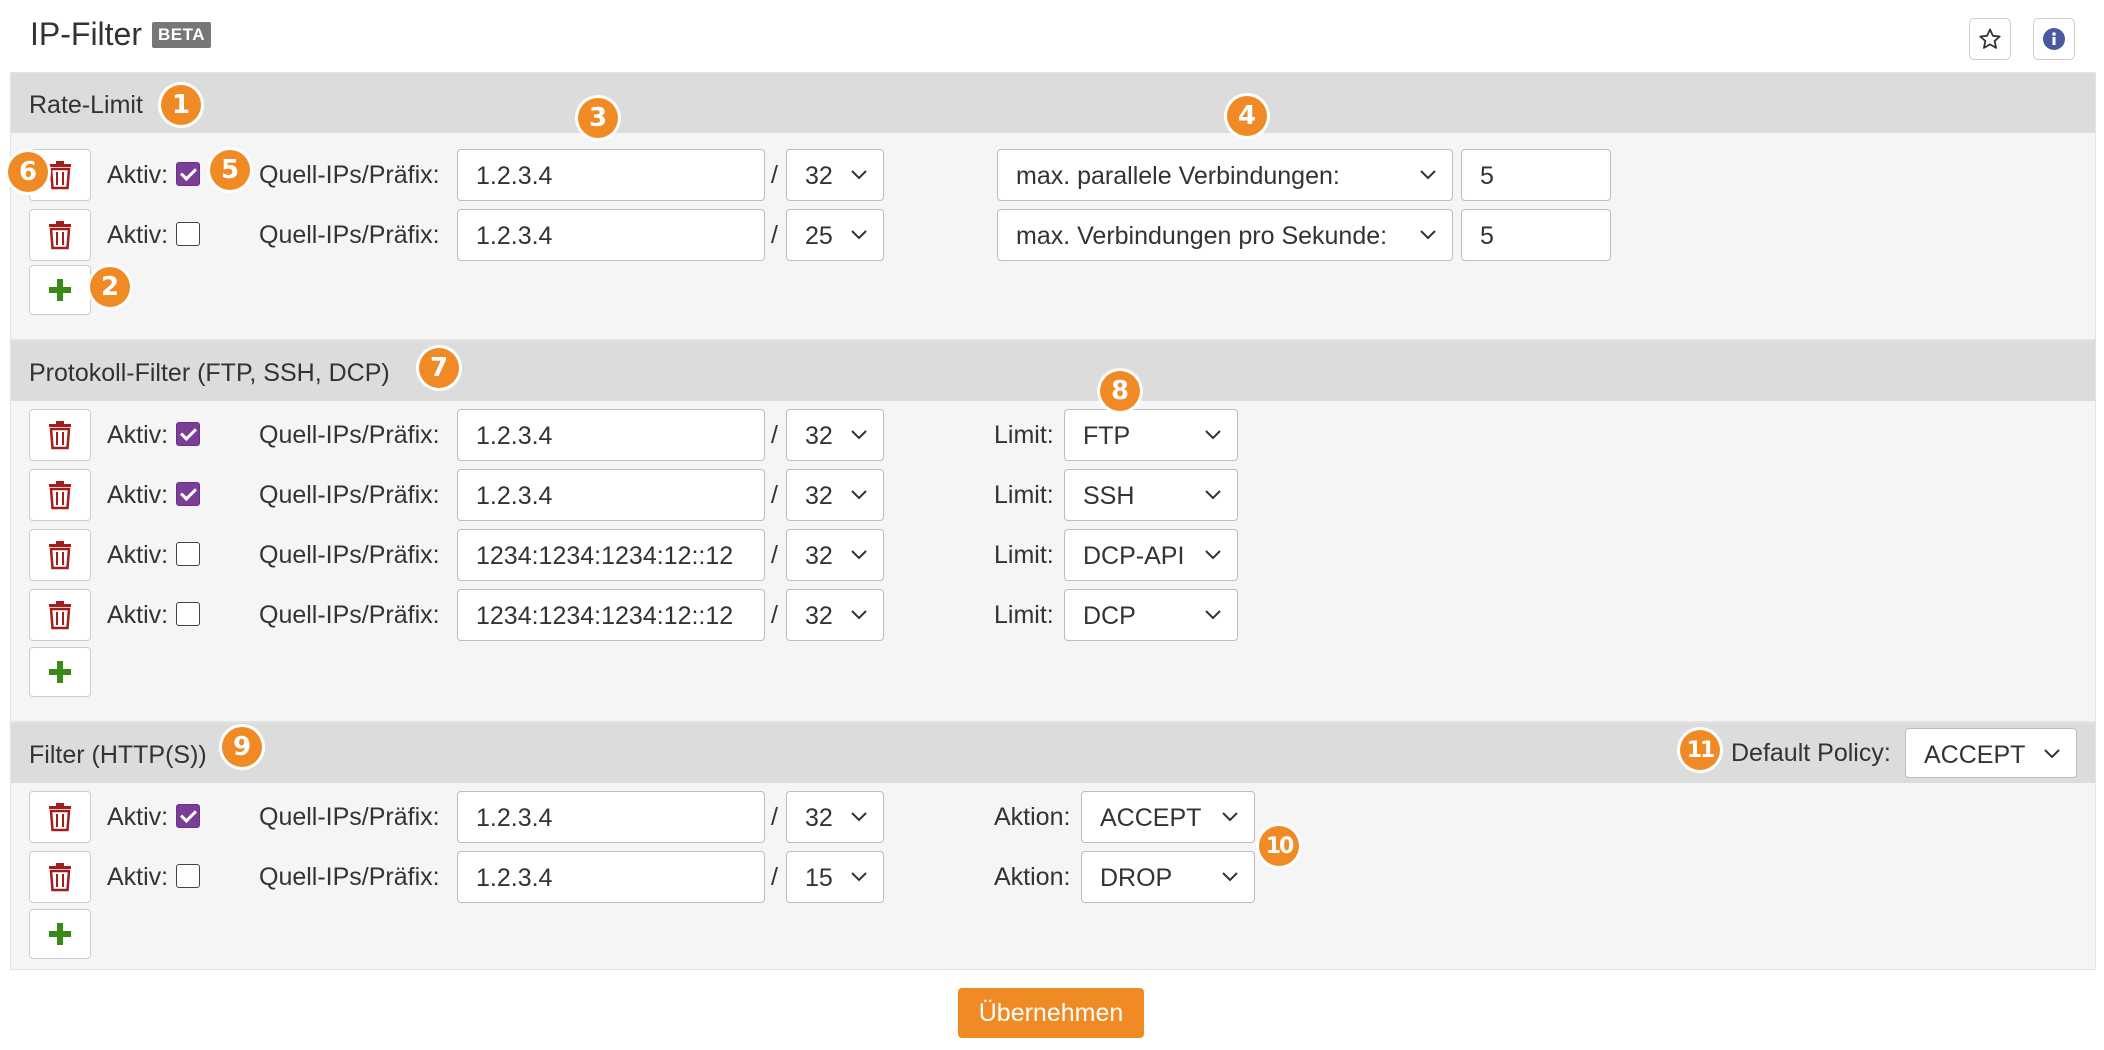  I want to click on default-policy-value: ACCEPT, so click(1975, 755).